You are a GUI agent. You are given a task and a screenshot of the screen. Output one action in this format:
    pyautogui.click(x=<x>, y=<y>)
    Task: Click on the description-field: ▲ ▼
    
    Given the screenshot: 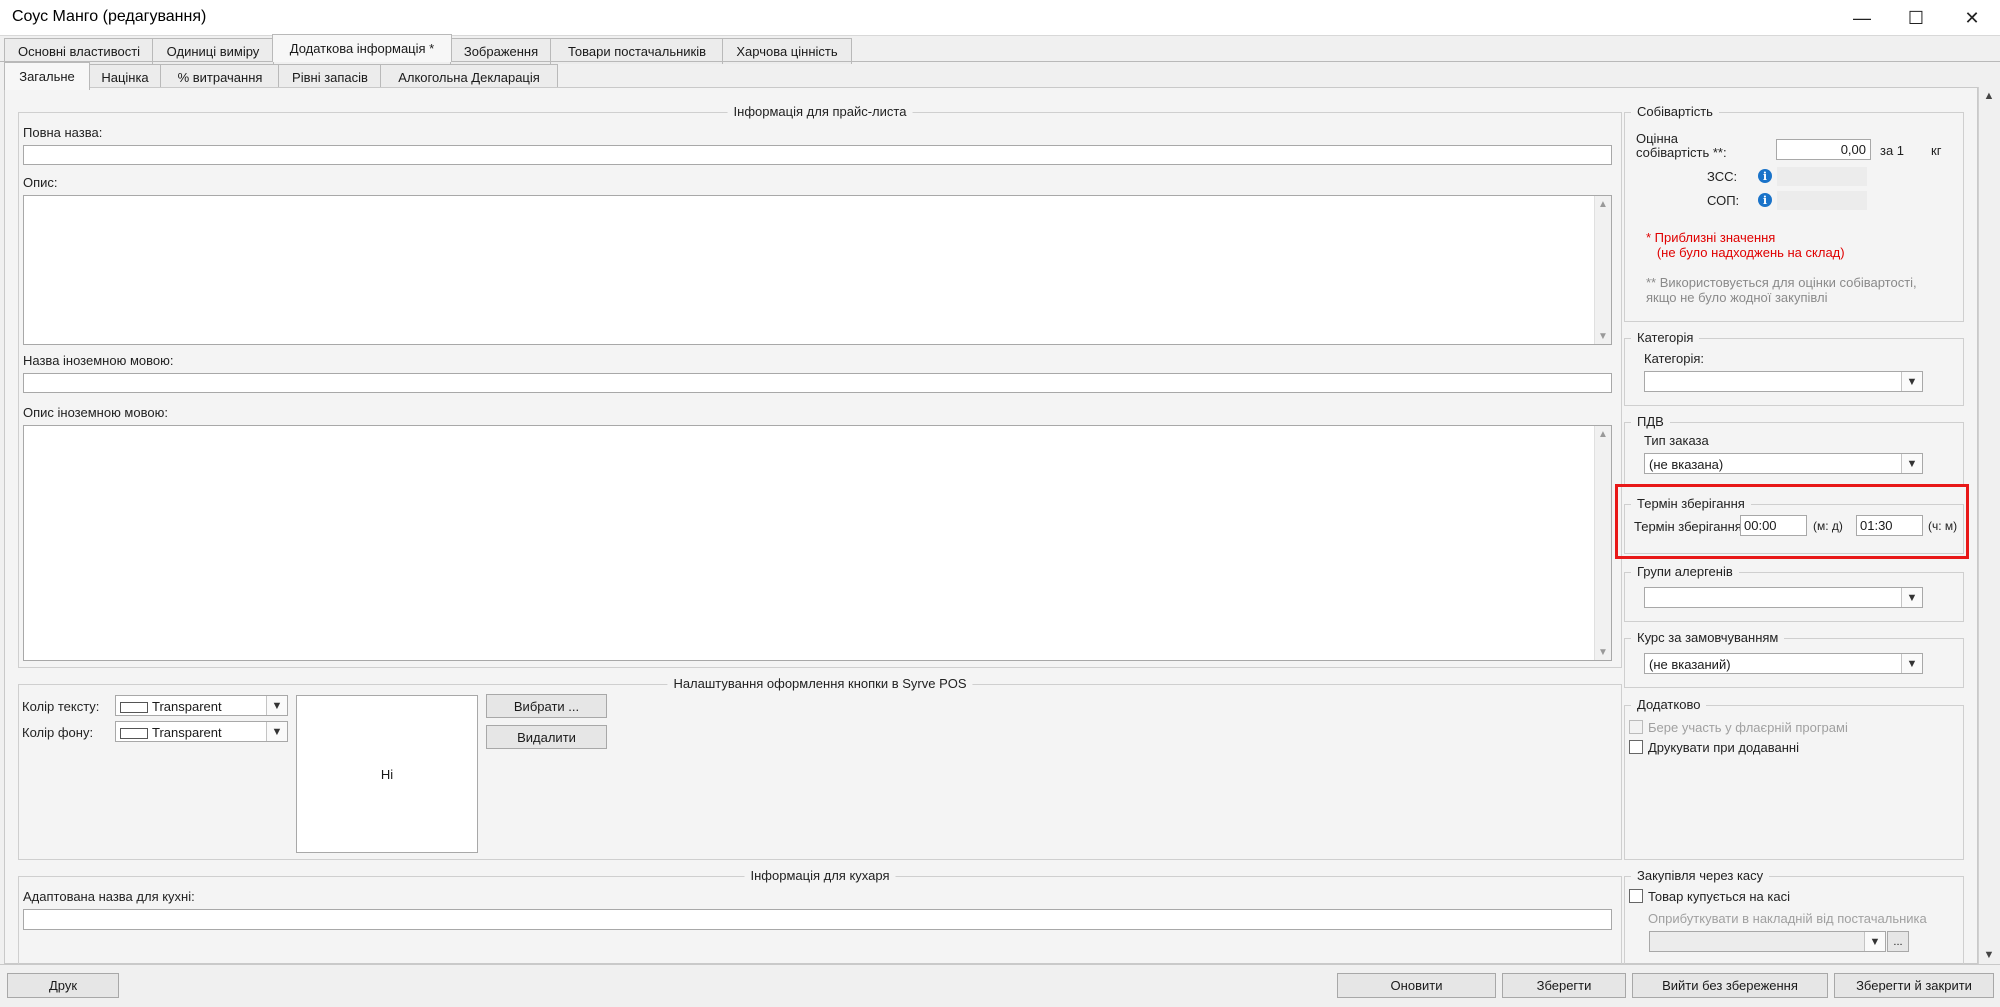 What is the action you would take?
    pyautogui.click(x=817, y=270)
    